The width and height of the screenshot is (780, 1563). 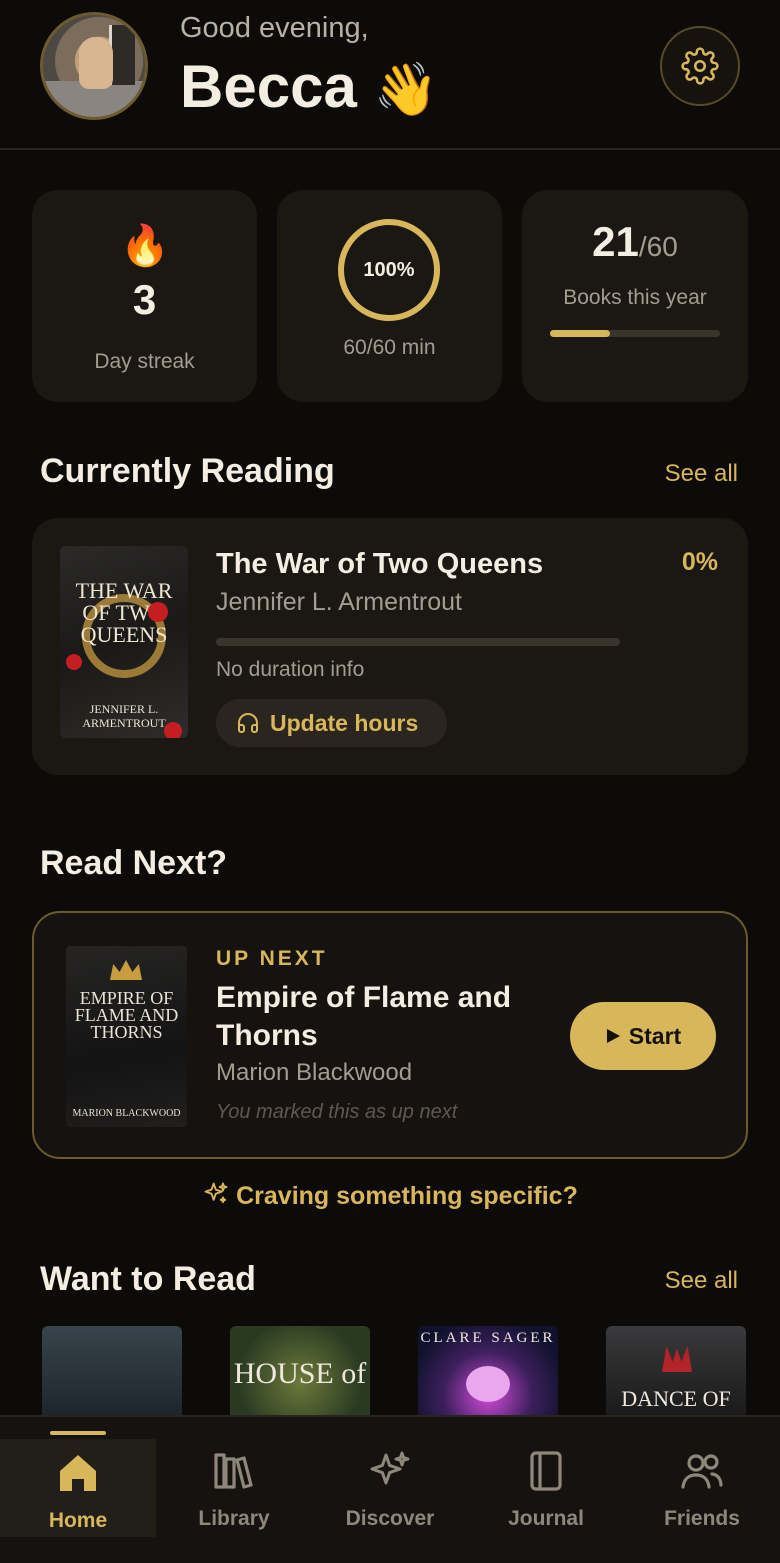 I want to click on user-name-text: Becca, so click(x=268, y=86).